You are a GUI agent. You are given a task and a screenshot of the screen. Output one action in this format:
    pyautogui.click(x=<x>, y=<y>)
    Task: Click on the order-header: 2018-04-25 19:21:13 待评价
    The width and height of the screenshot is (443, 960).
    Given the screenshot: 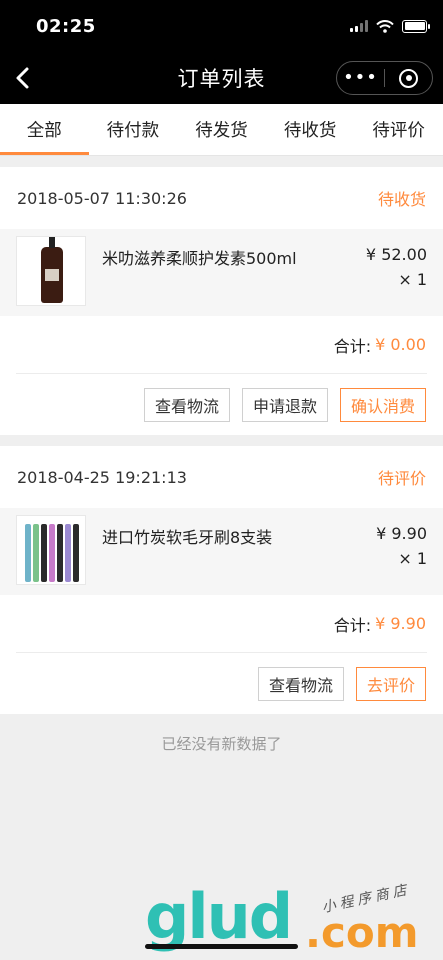 What is the action you would take?
    pyautogui.click(x=221, y=477)
    